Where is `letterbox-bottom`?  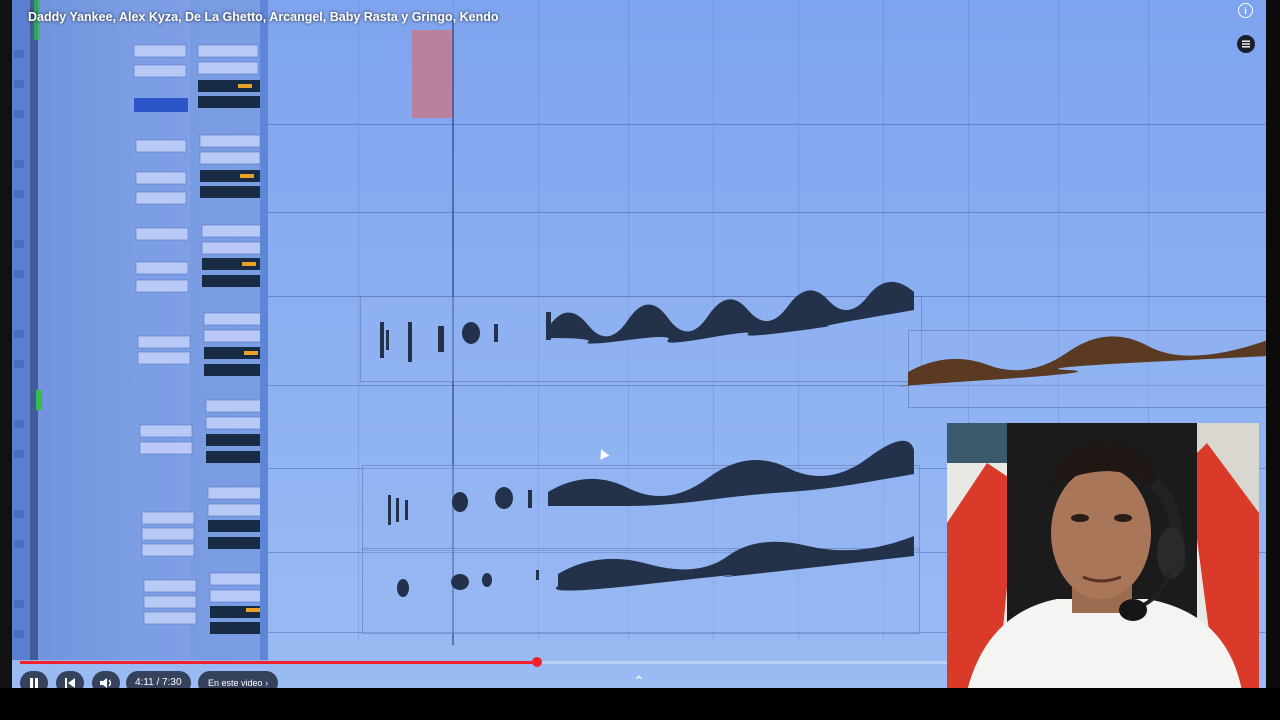
letterbox-bottom is located at coordinates (640, 704).